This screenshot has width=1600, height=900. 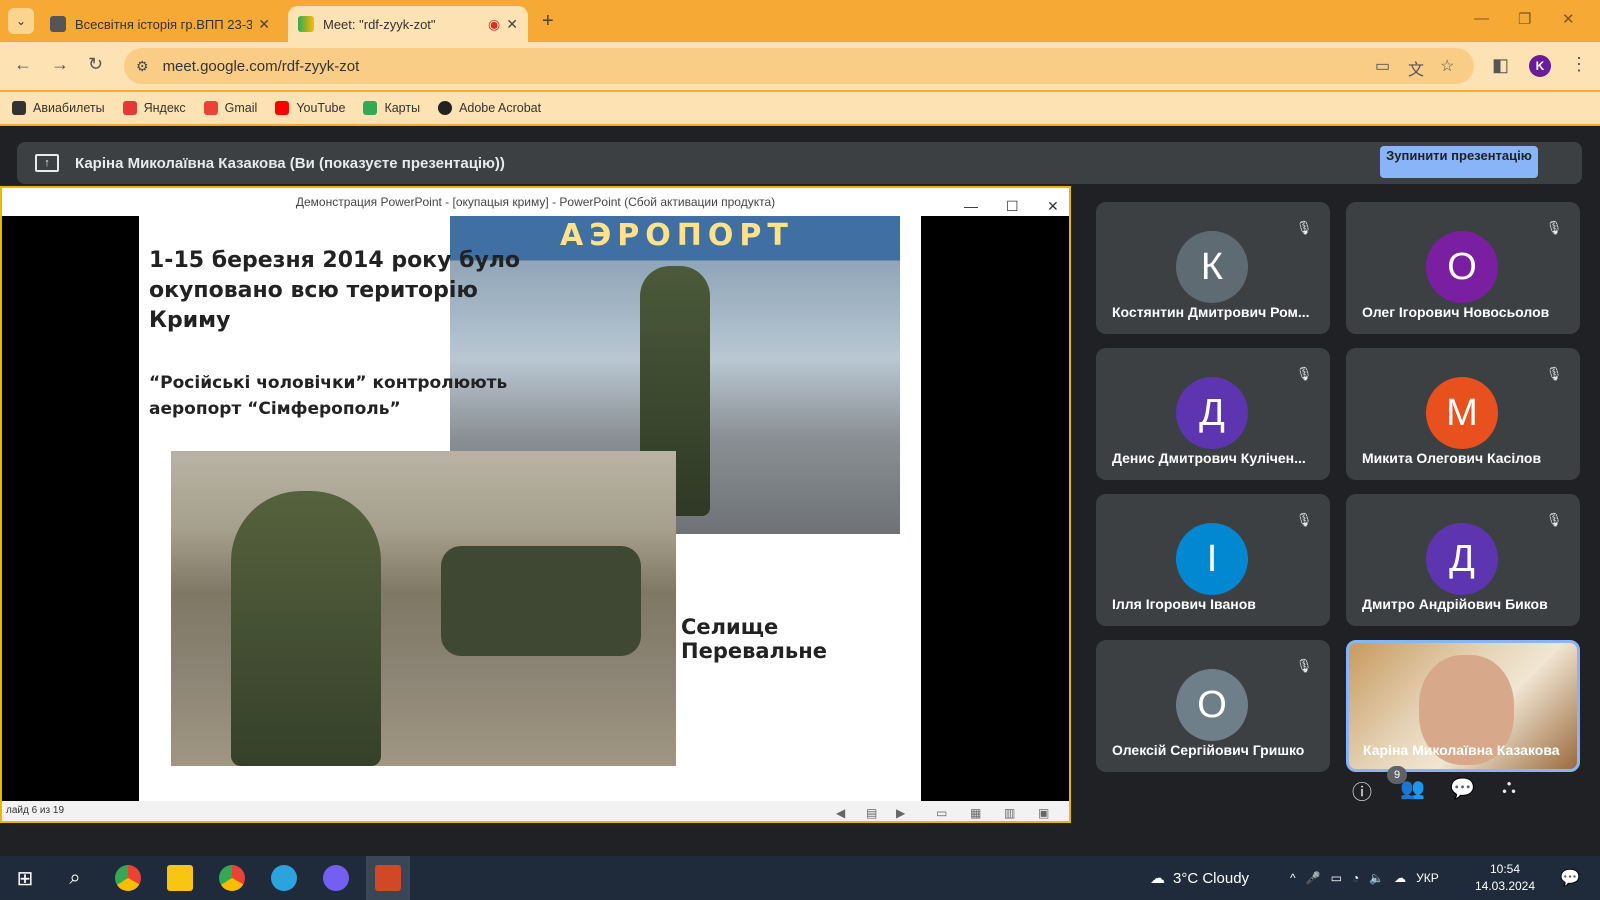 I want to click on start-icon: ⊞, so click(x=25, y=878).